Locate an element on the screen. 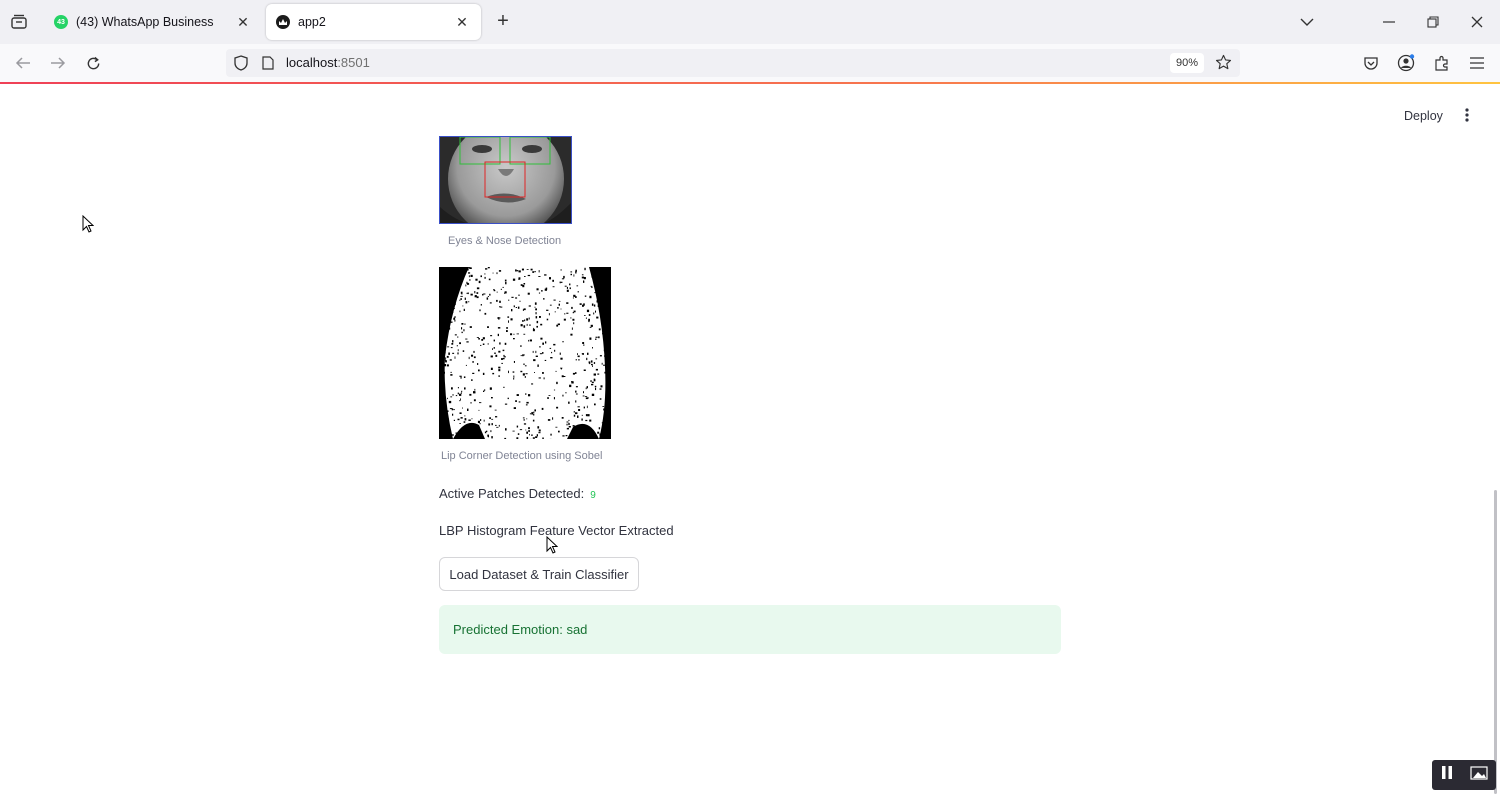  main-menu-kebab-icon is located at coordinates (1467, 115).